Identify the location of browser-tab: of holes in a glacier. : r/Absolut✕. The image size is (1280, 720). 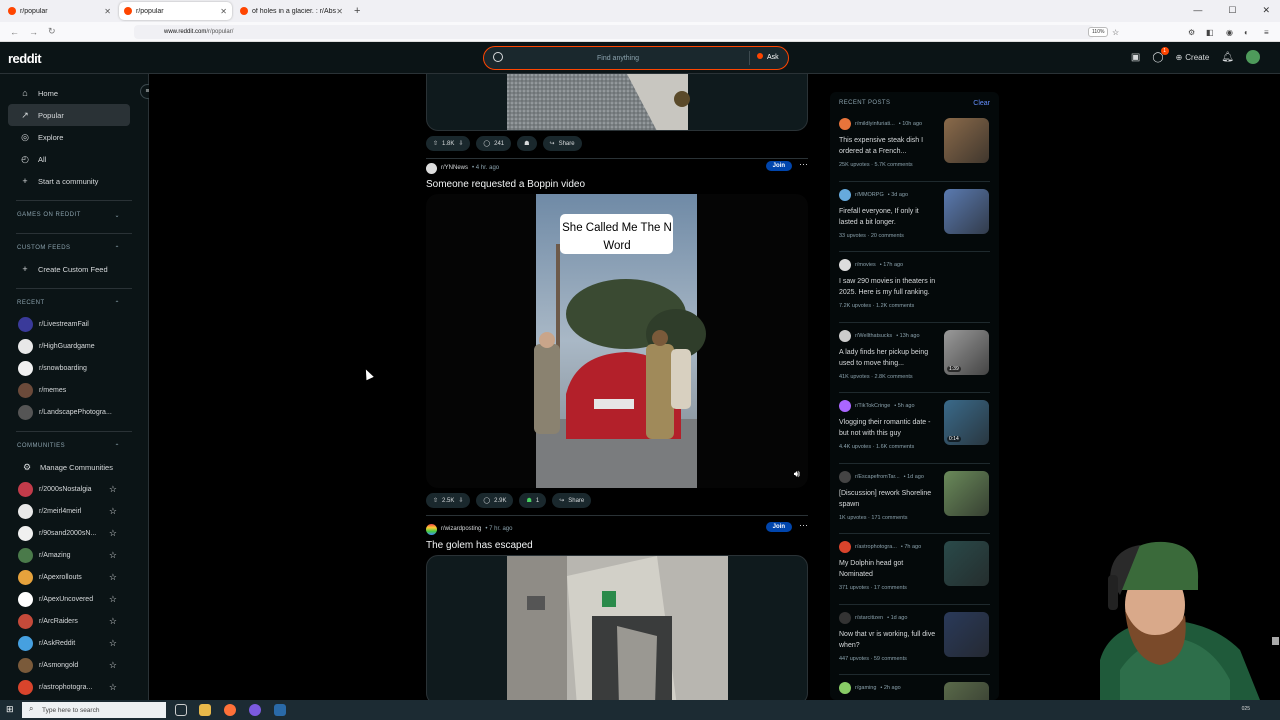
(291, 11).